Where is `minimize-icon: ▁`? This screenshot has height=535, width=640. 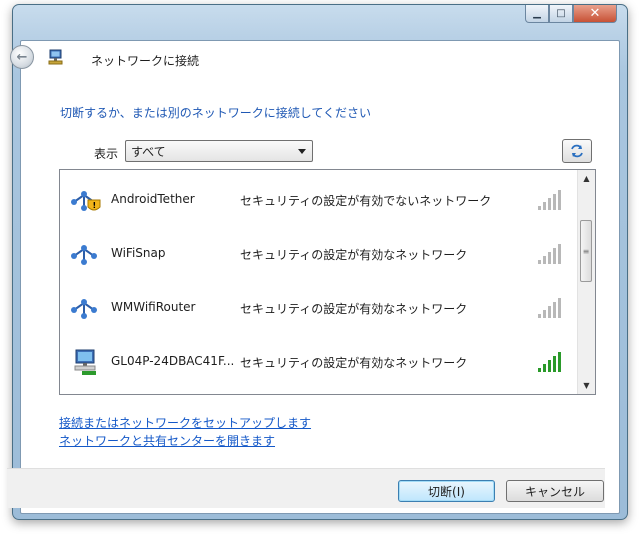 minimize-icon: ▁ is located at coordinates (537, 13).